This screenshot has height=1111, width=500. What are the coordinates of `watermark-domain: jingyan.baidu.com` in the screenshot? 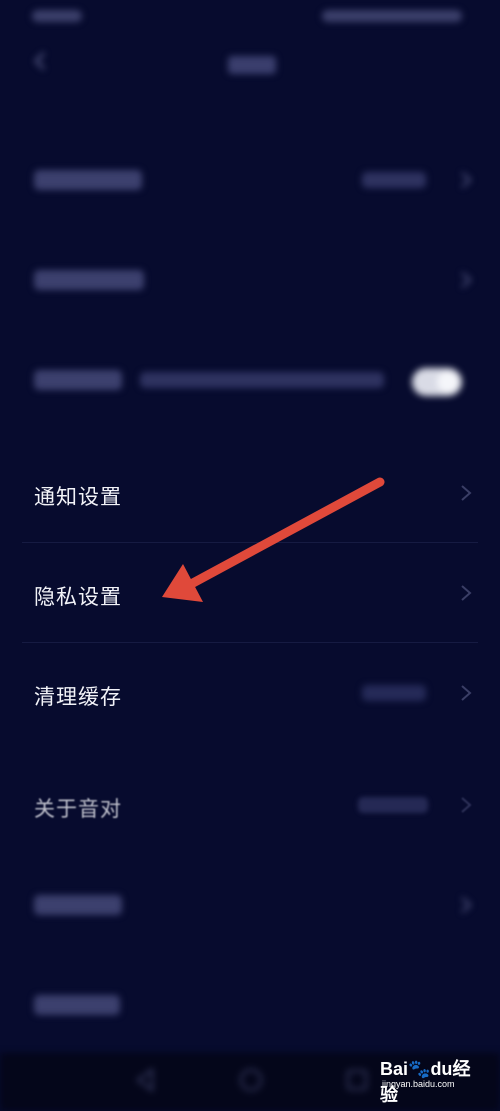 It's located at (418, 1084).